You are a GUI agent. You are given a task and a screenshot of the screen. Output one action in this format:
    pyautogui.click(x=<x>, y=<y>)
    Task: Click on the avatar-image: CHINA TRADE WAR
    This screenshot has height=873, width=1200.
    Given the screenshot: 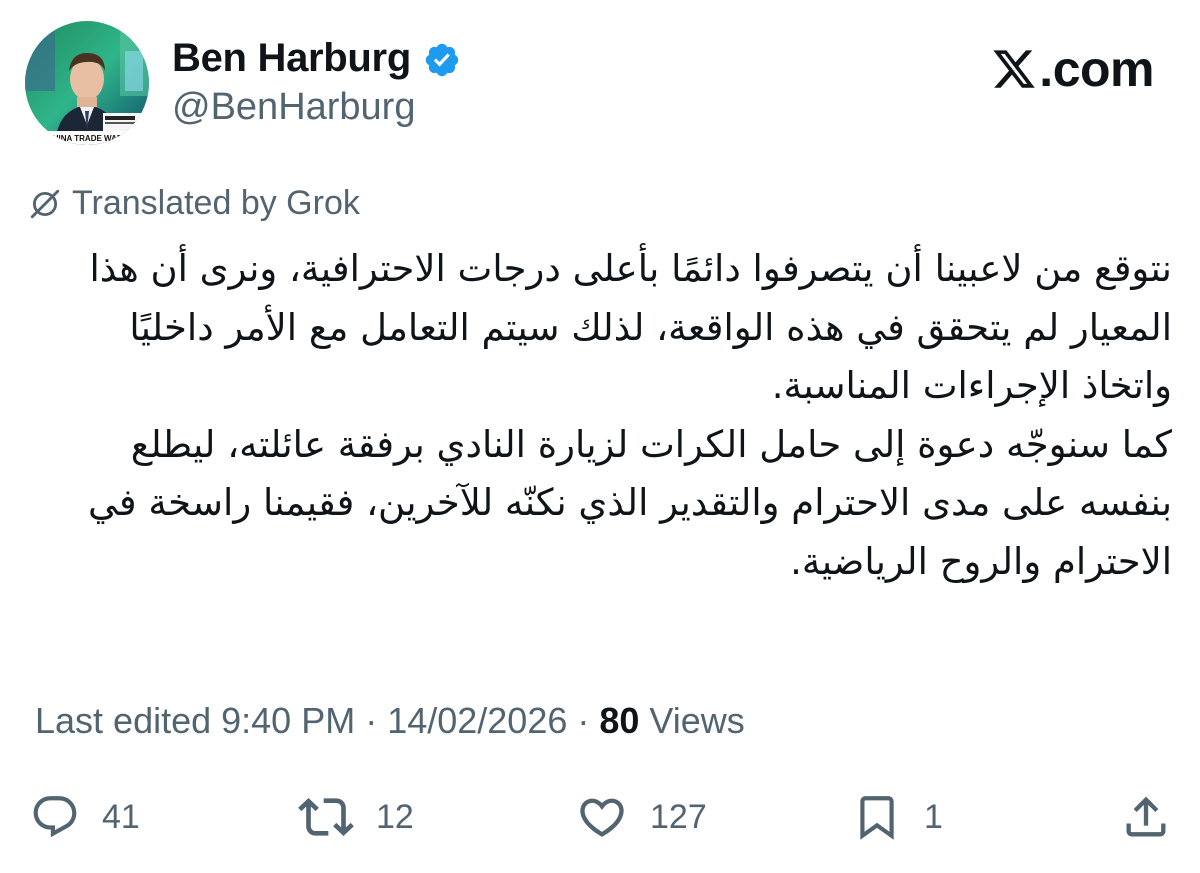 What is the action you would take?
    pyautogui.click(x=87, y=83)
    